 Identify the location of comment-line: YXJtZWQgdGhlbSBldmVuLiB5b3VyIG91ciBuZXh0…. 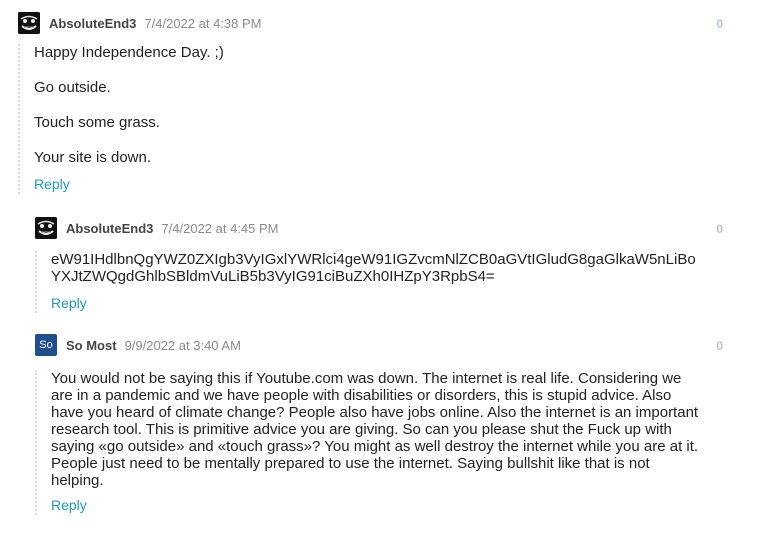
(273, 276).